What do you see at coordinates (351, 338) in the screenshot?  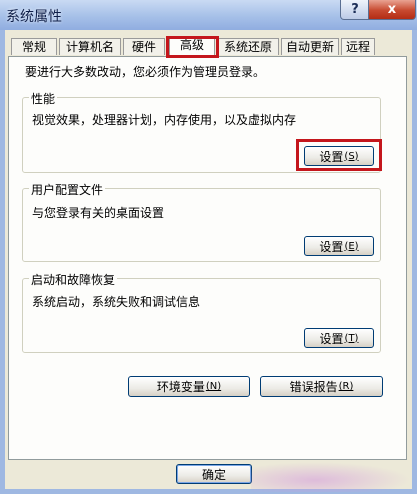 I see `startup-recovery-settings-mnemonic: (T)` at bounding box center [351, 338].